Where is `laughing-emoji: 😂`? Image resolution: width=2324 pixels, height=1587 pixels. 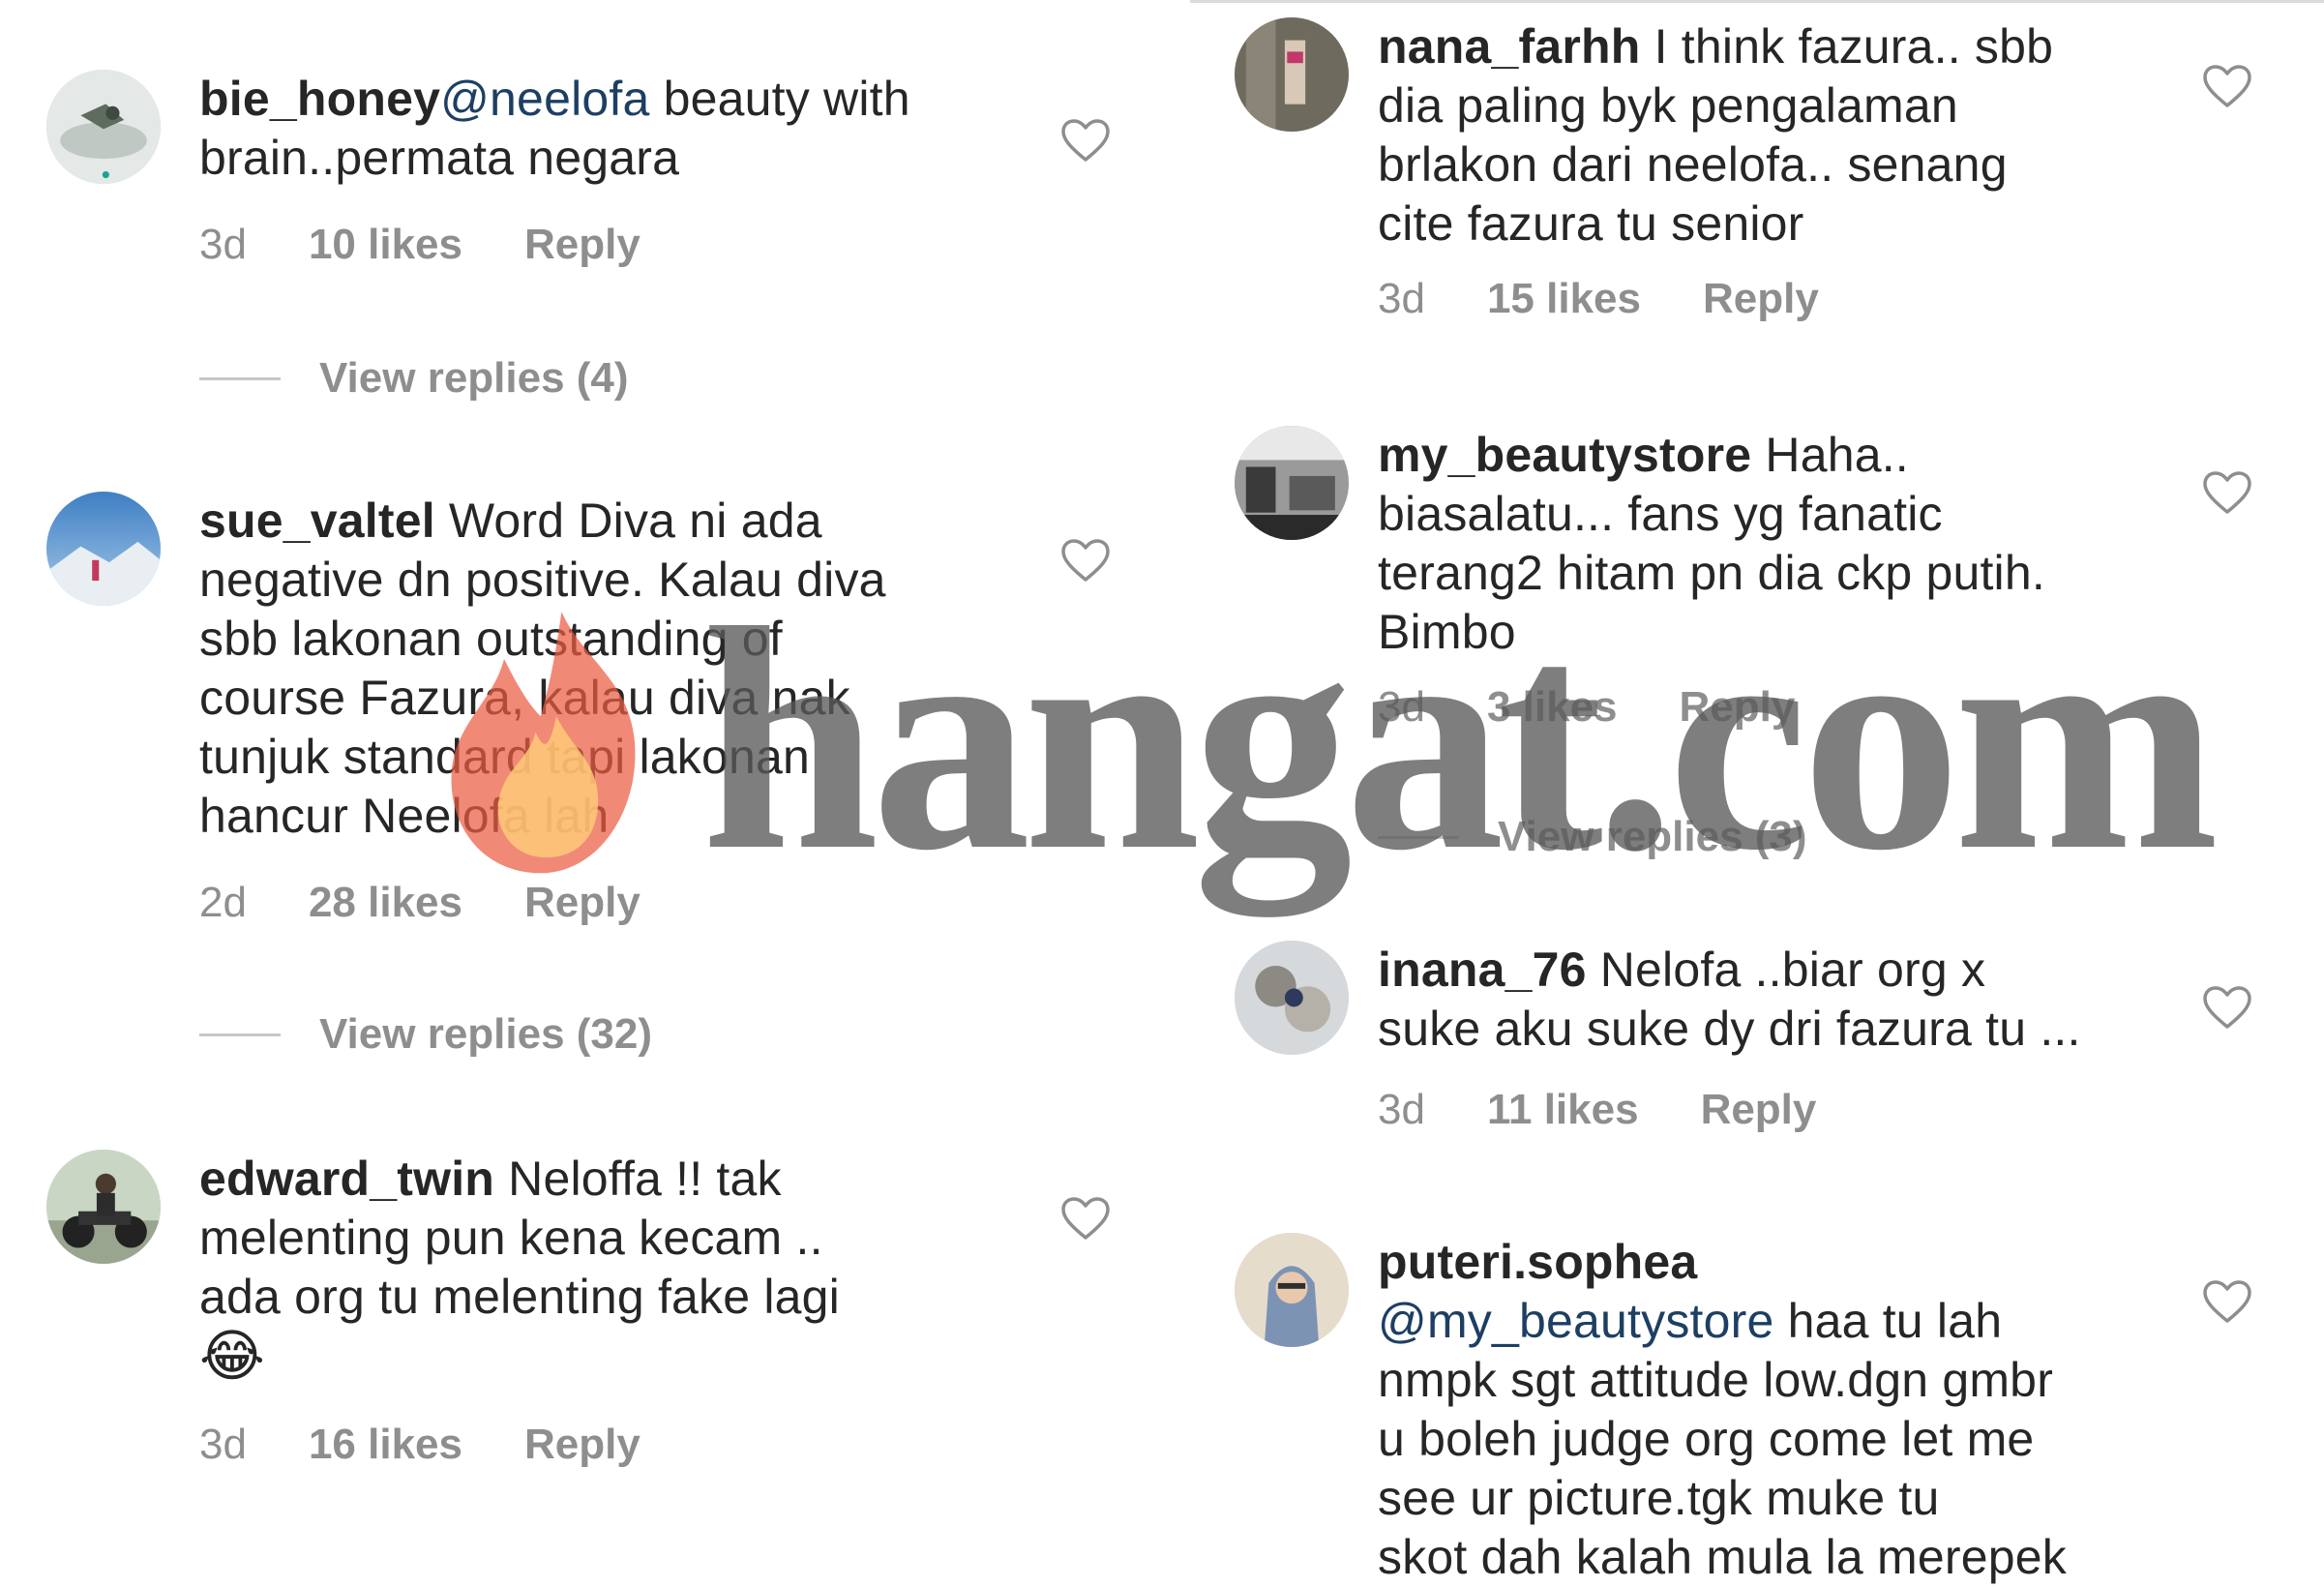 laughing-emoji: 😂 is located at coordinates (232, 1356).